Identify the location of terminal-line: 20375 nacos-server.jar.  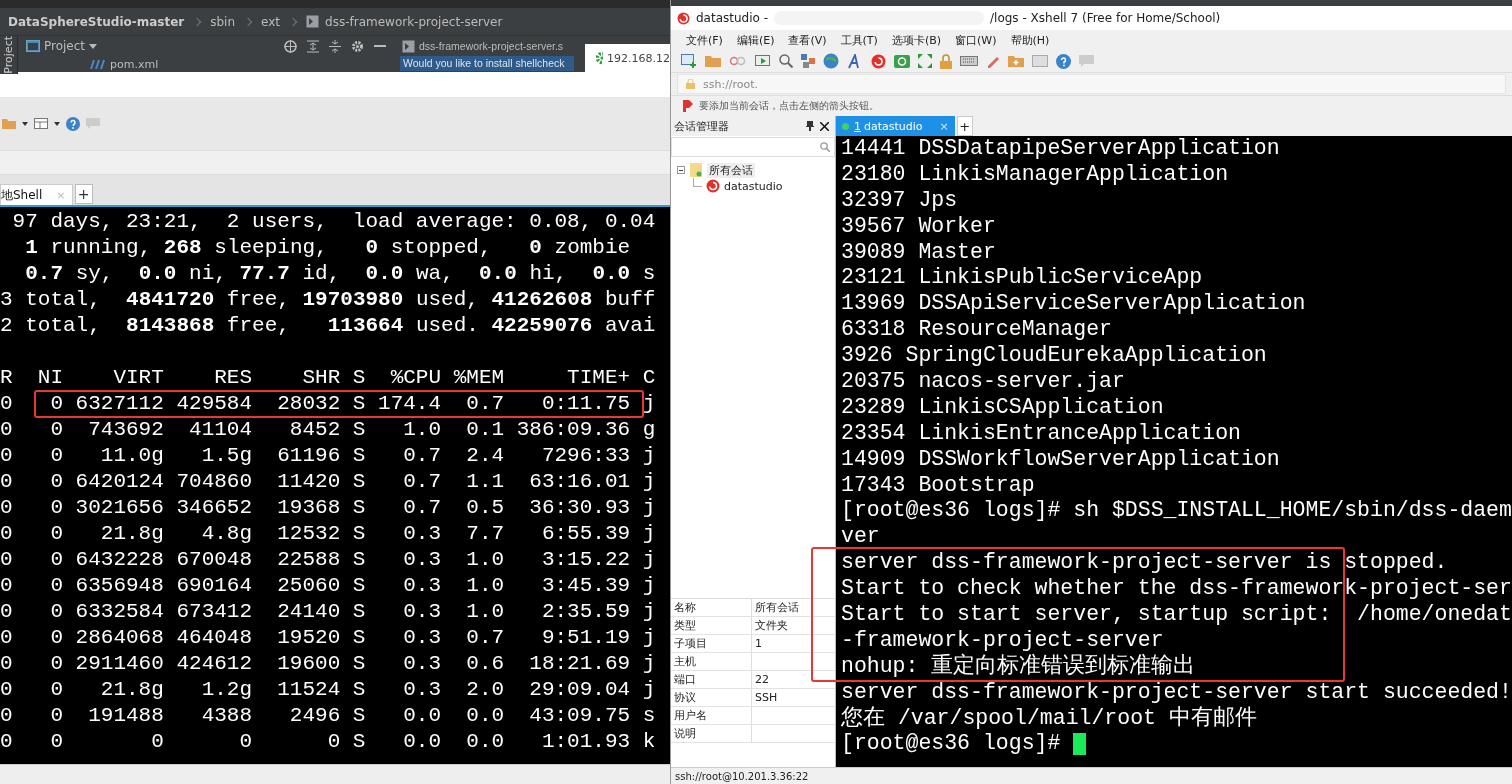
(983, 382).